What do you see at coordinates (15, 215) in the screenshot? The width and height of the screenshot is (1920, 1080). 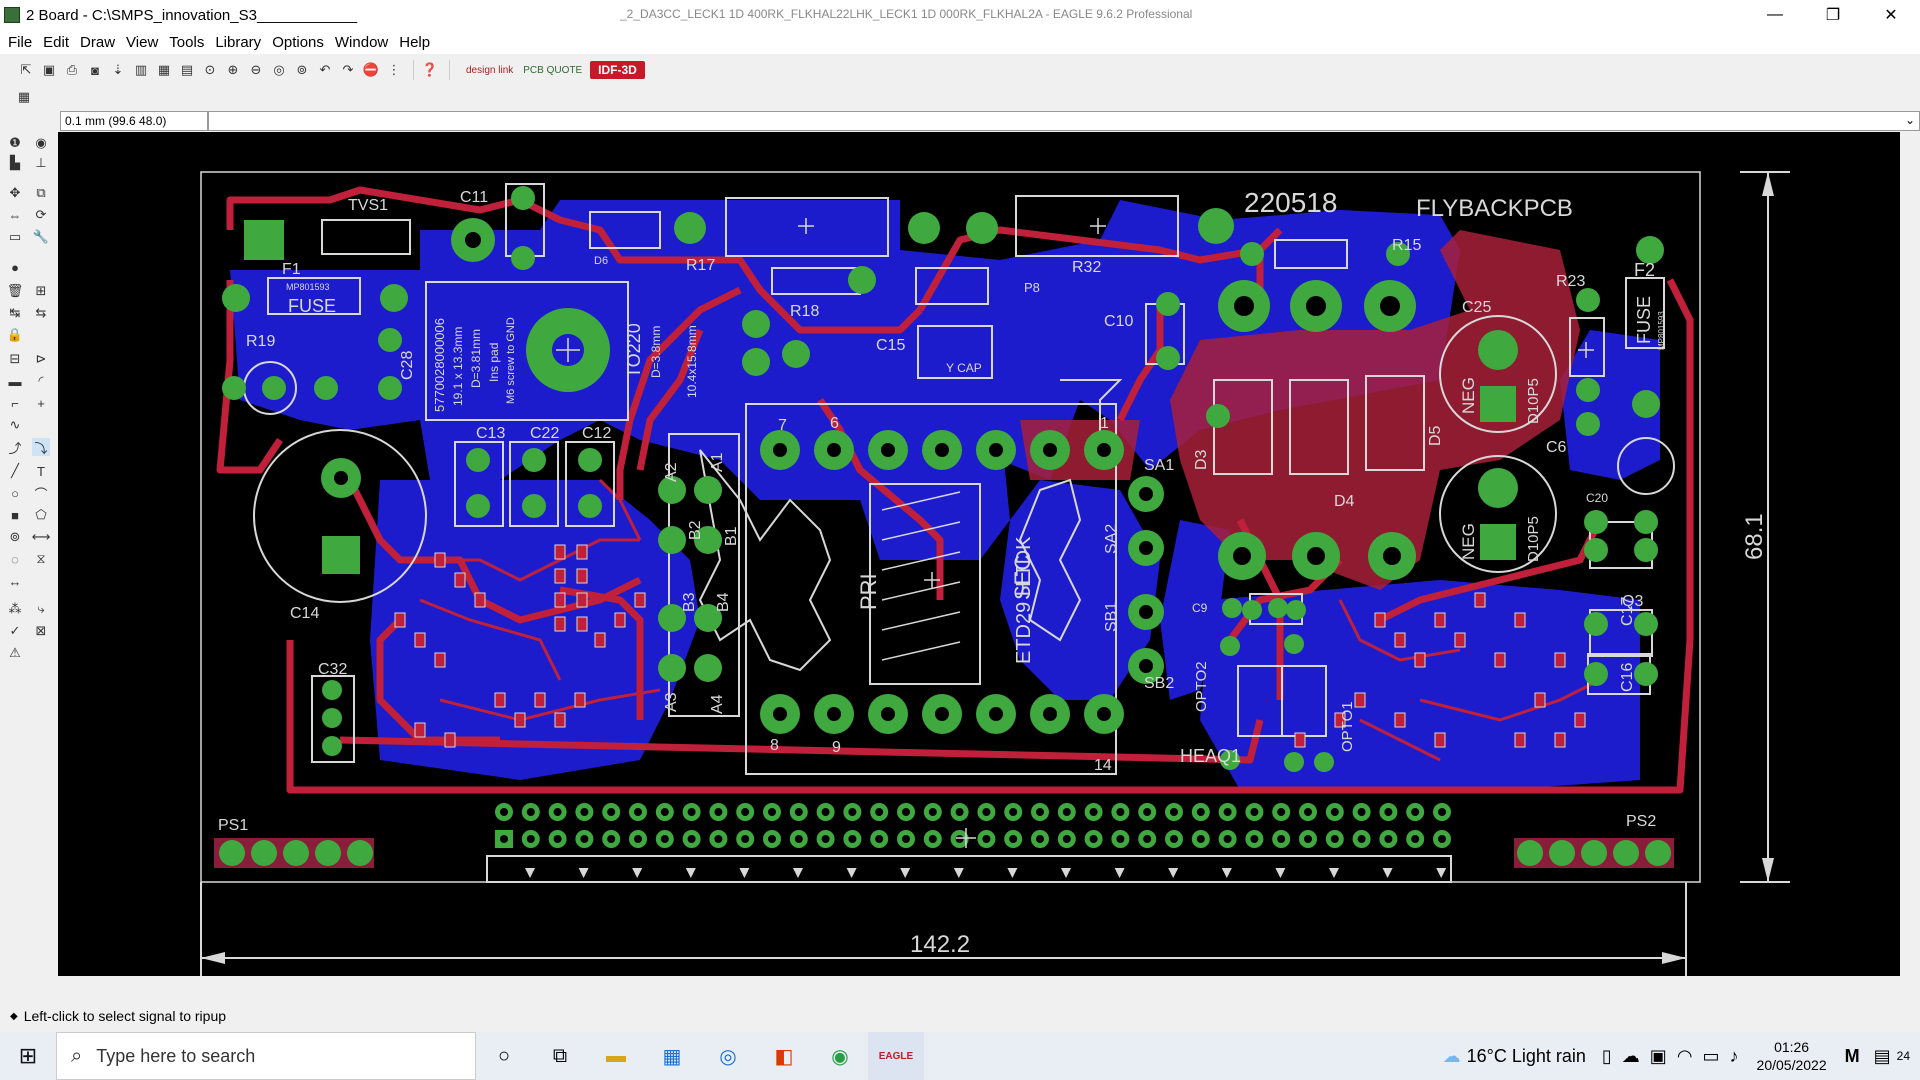 I see `mirror-icon: ⇔` at bounding box center [15, 215].